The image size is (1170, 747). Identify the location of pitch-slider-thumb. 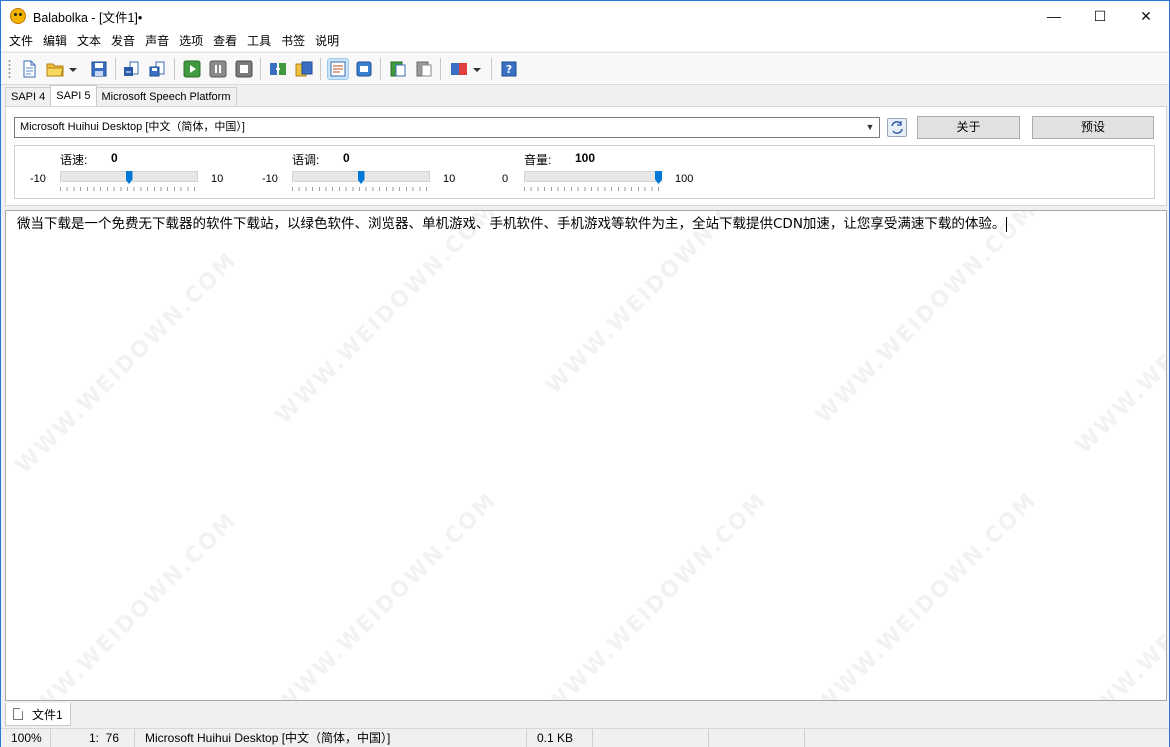
(361, 177).